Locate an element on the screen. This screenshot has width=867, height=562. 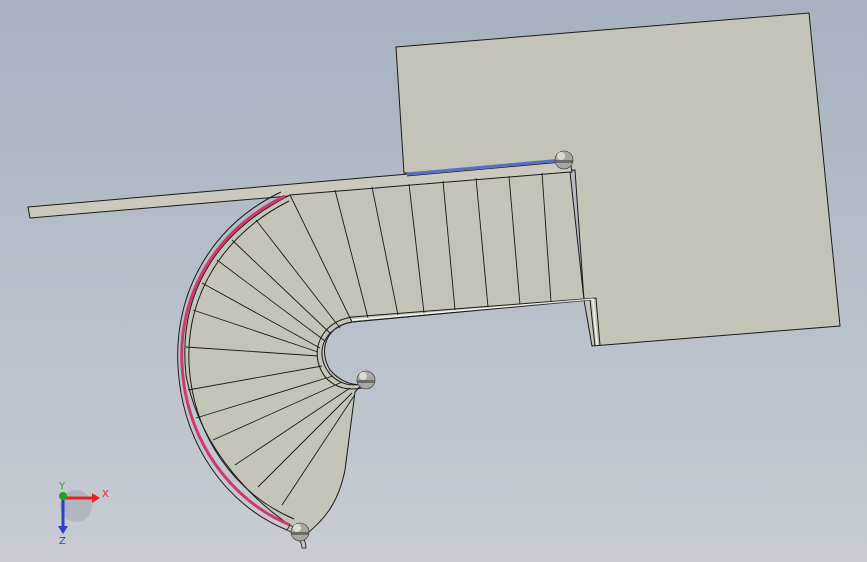
newel-post-landing is located at coordinates (564, 160).